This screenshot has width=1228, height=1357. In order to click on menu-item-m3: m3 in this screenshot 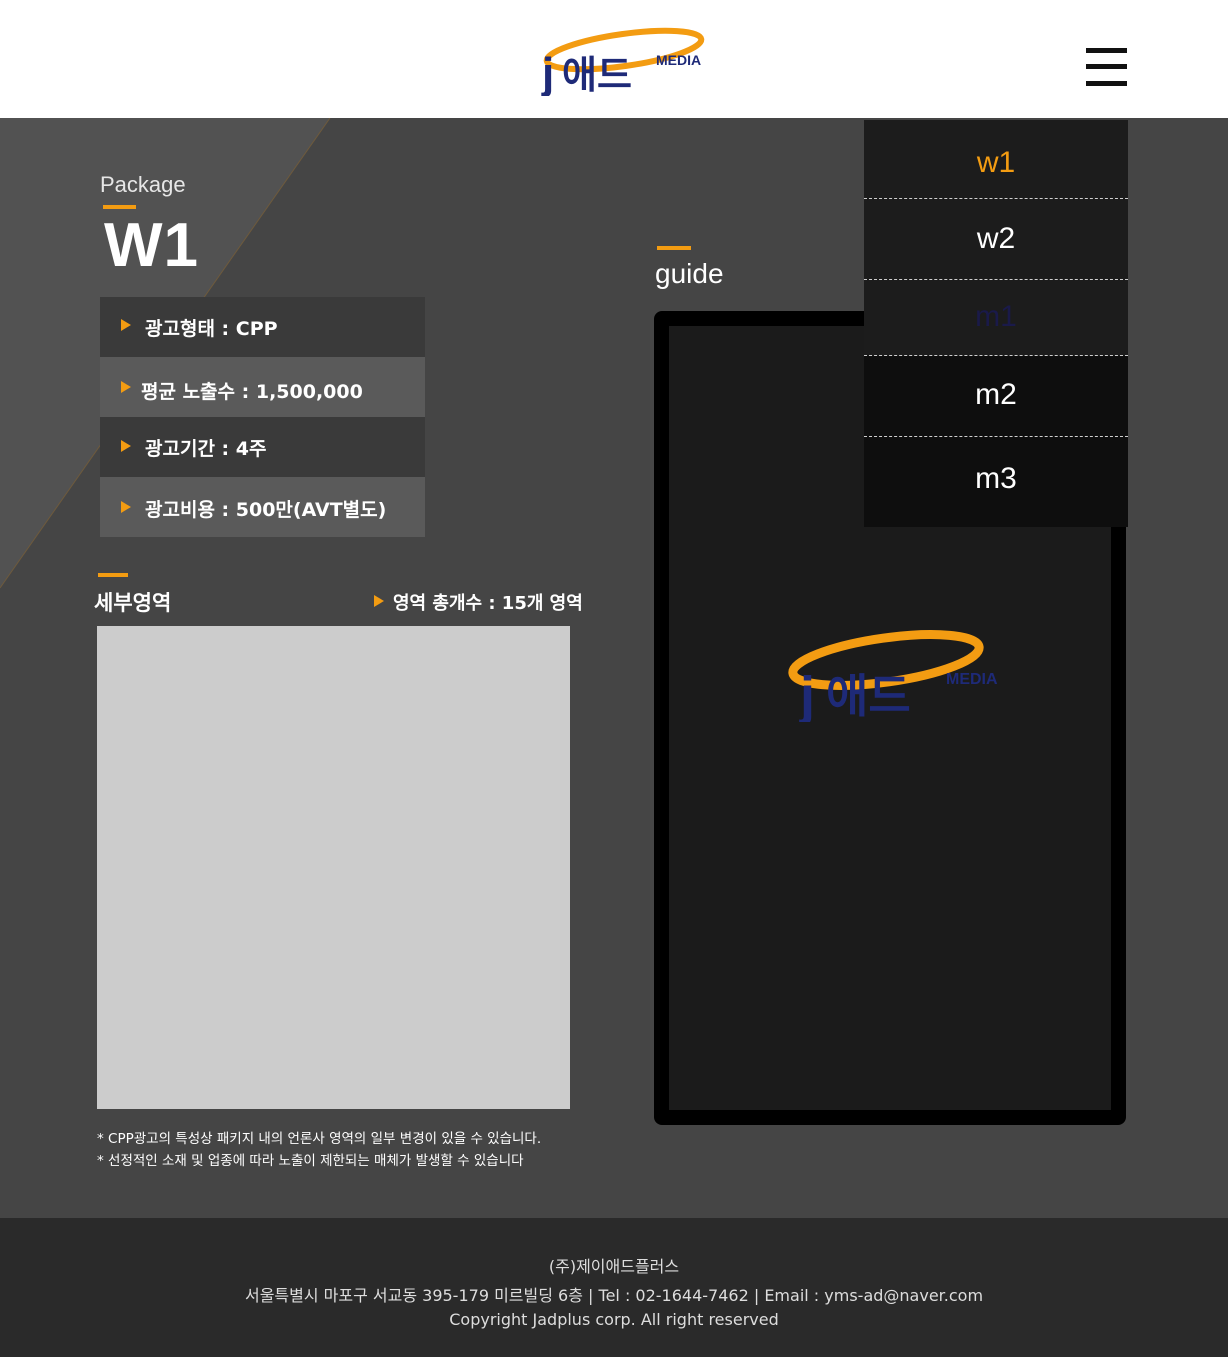, I will do `click(996, 479)`.